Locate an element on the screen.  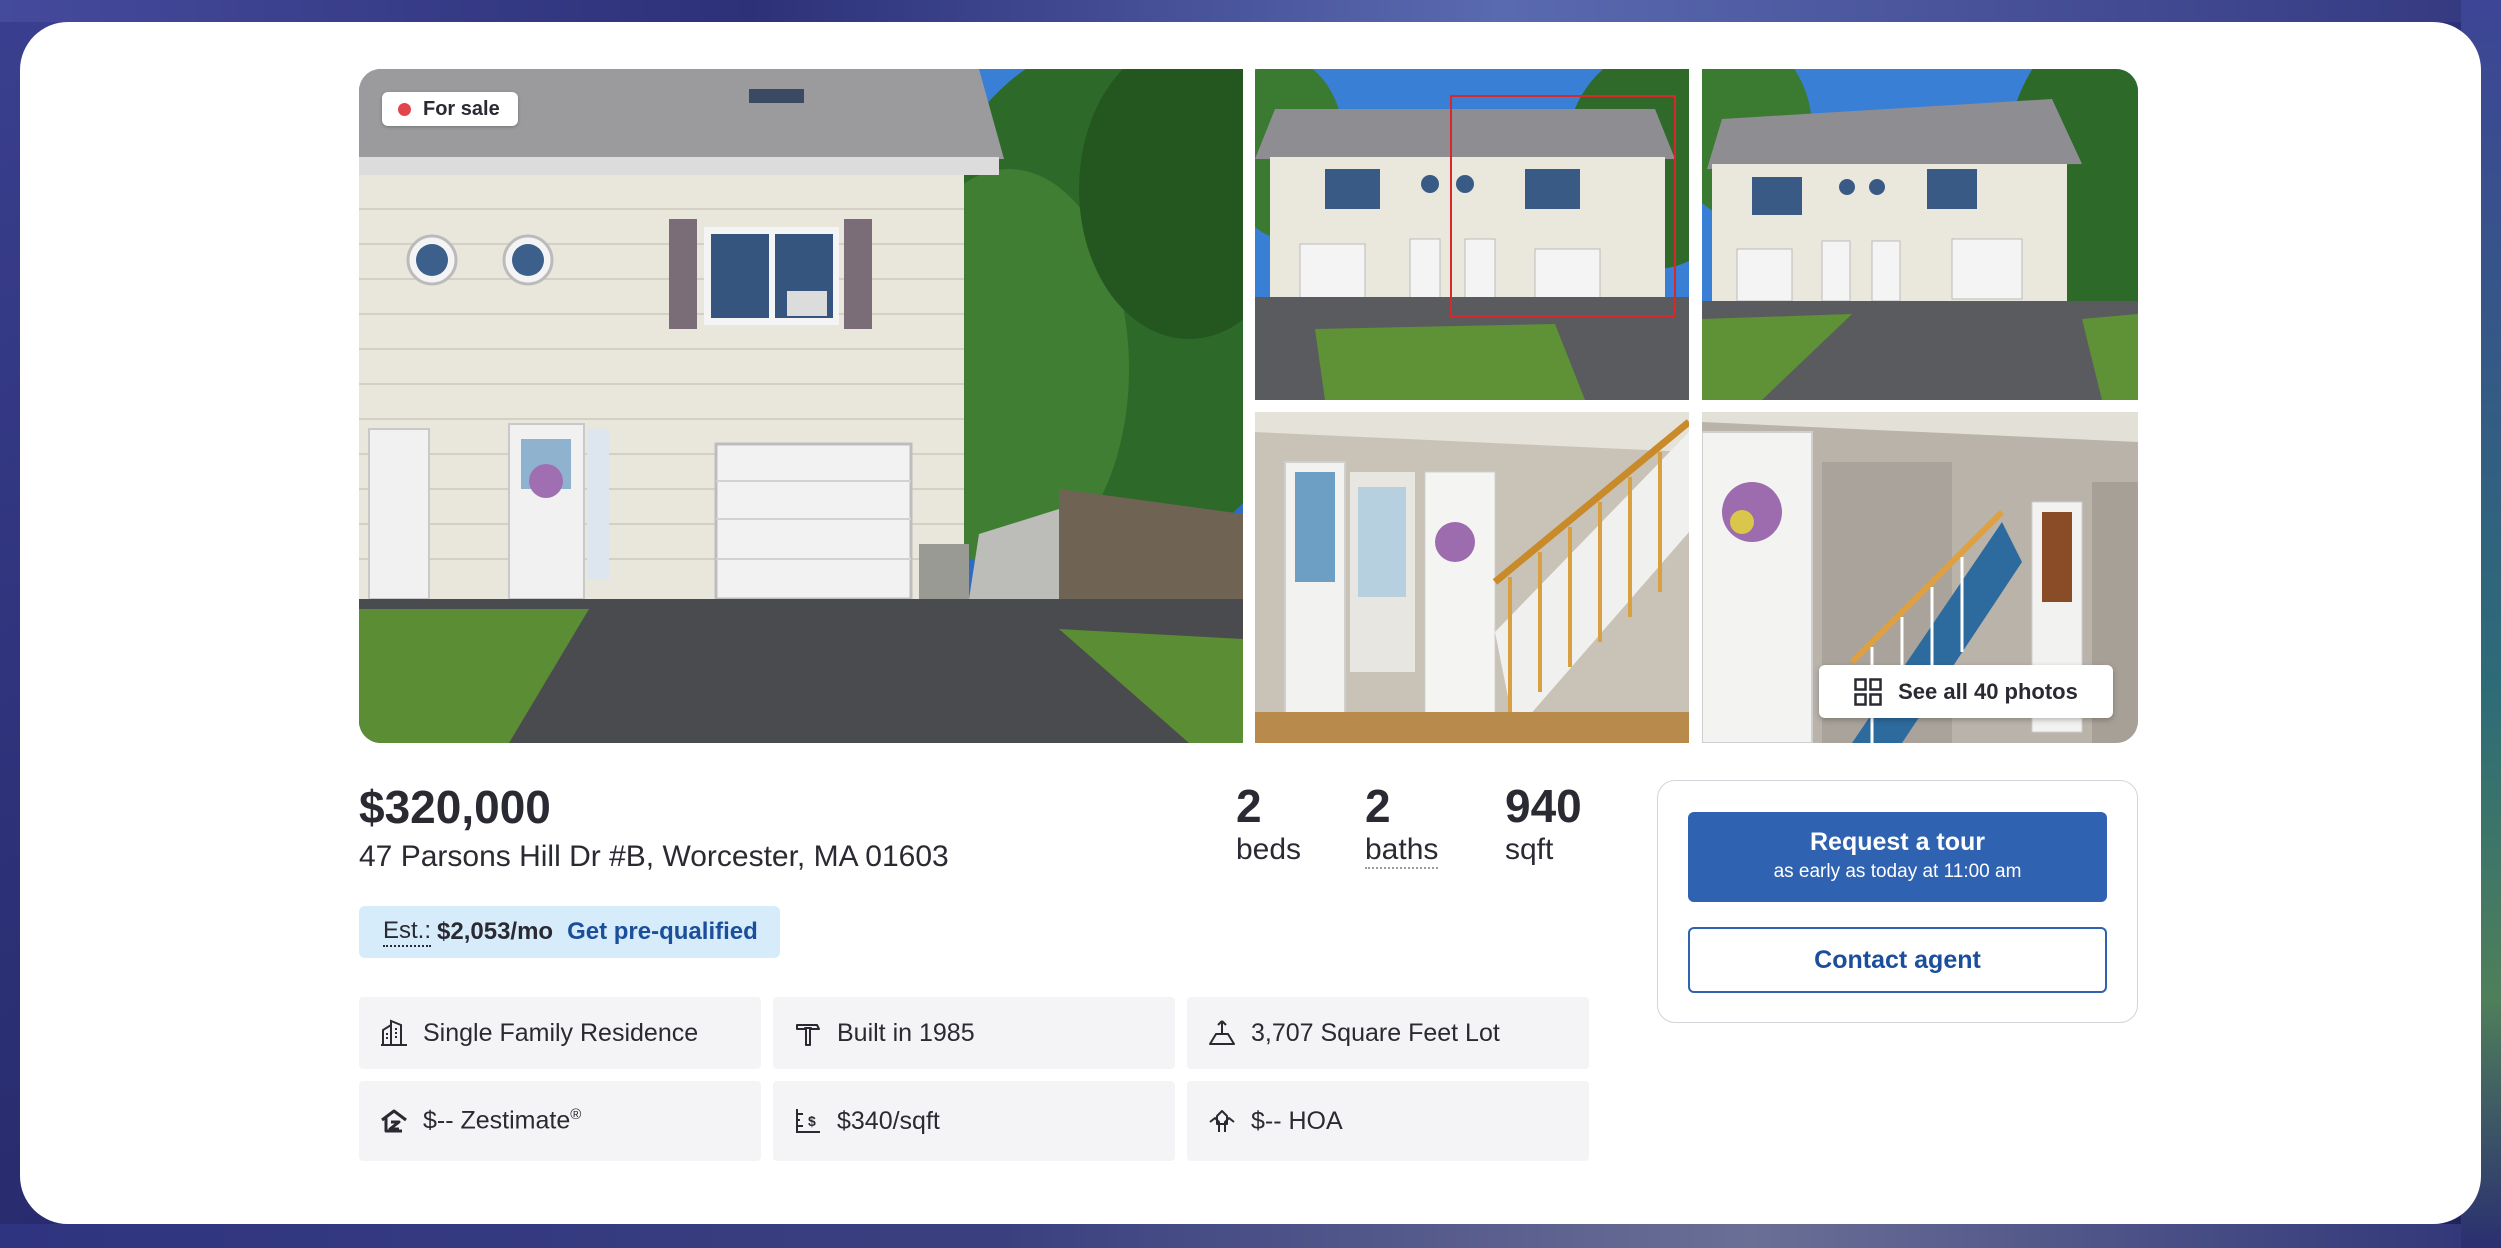
fact-year-built: Built in 1985 is located at coordinates (974, 1033).